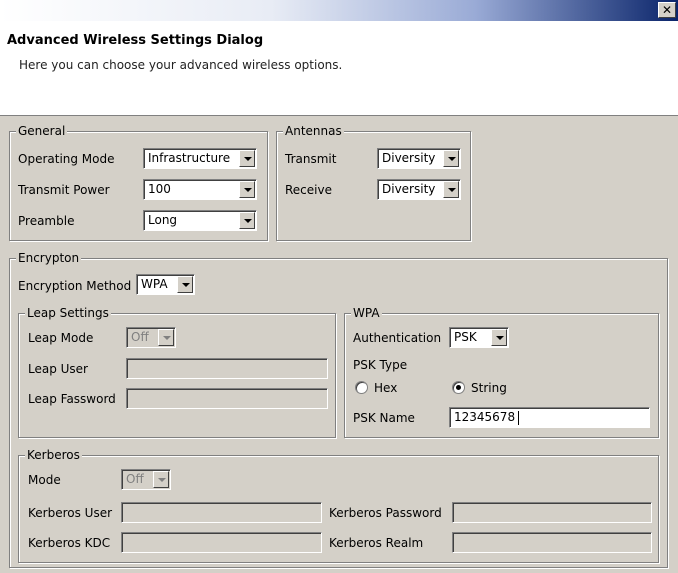 The width and height of the screenshot is (678, 573). I want to click on psk-type-string-radio, so click(458, 387).